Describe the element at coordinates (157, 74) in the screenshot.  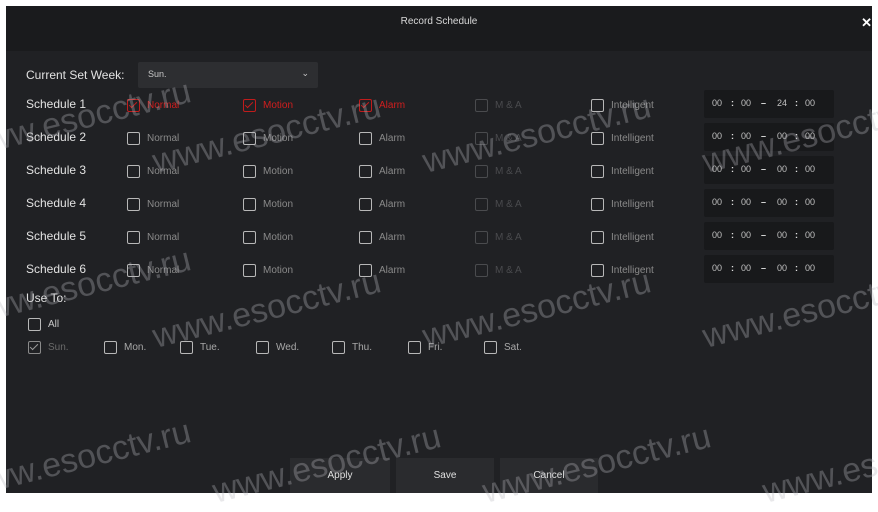
I see `week-day-select-value: Sun.` at that location.